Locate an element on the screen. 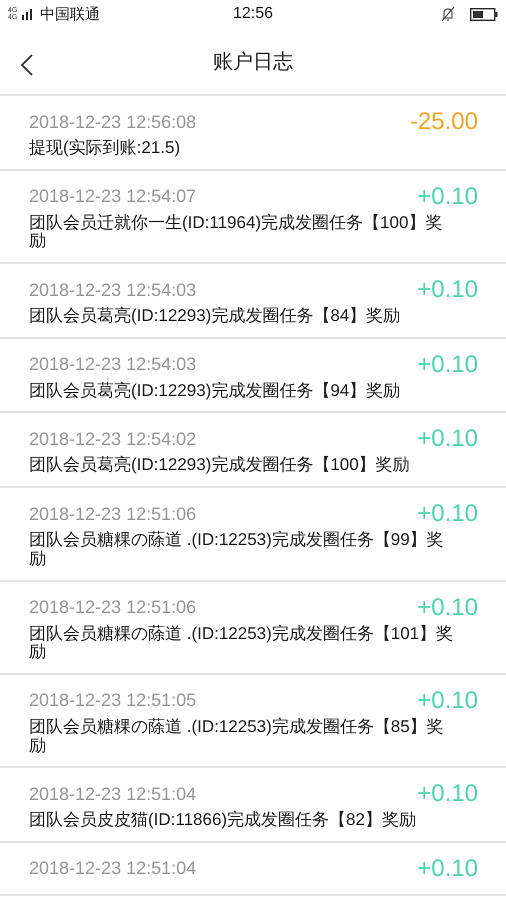 The height and width of the screenshot is (900, 506). entry-amount: -25.00 is located at coordinates (444, 122).